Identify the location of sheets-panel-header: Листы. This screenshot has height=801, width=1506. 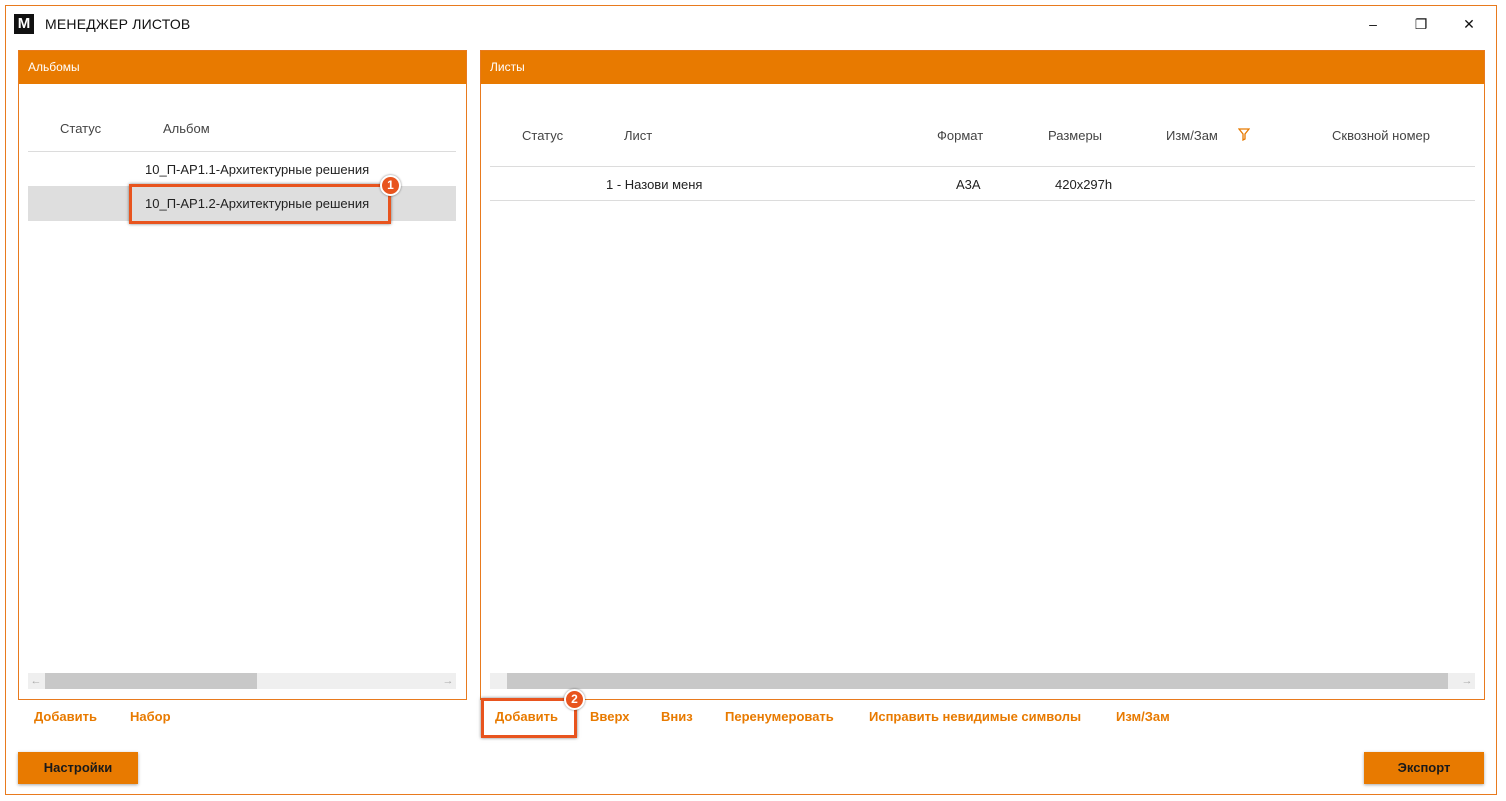
(982, 67).